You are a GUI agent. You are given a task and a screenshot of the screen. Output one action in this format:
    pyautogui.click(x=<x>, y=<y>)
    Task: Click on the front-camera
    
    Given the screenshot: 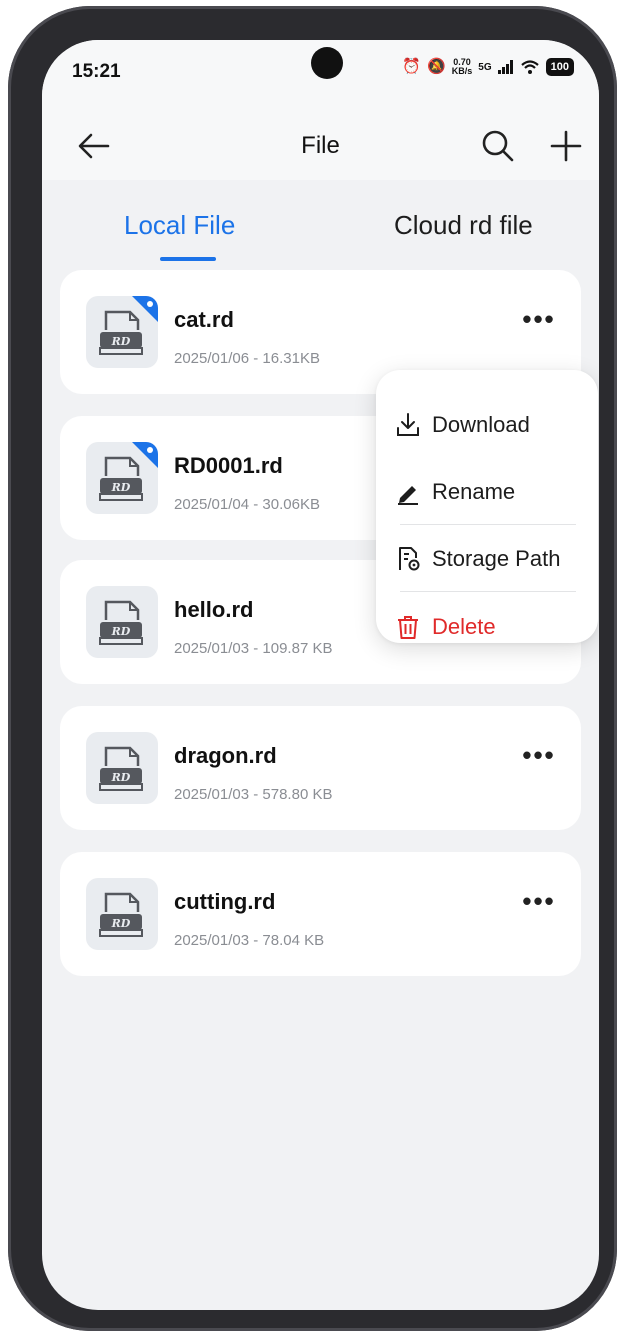 What is the action you would take?
    pyautogui.click(x=327, y=63)
    